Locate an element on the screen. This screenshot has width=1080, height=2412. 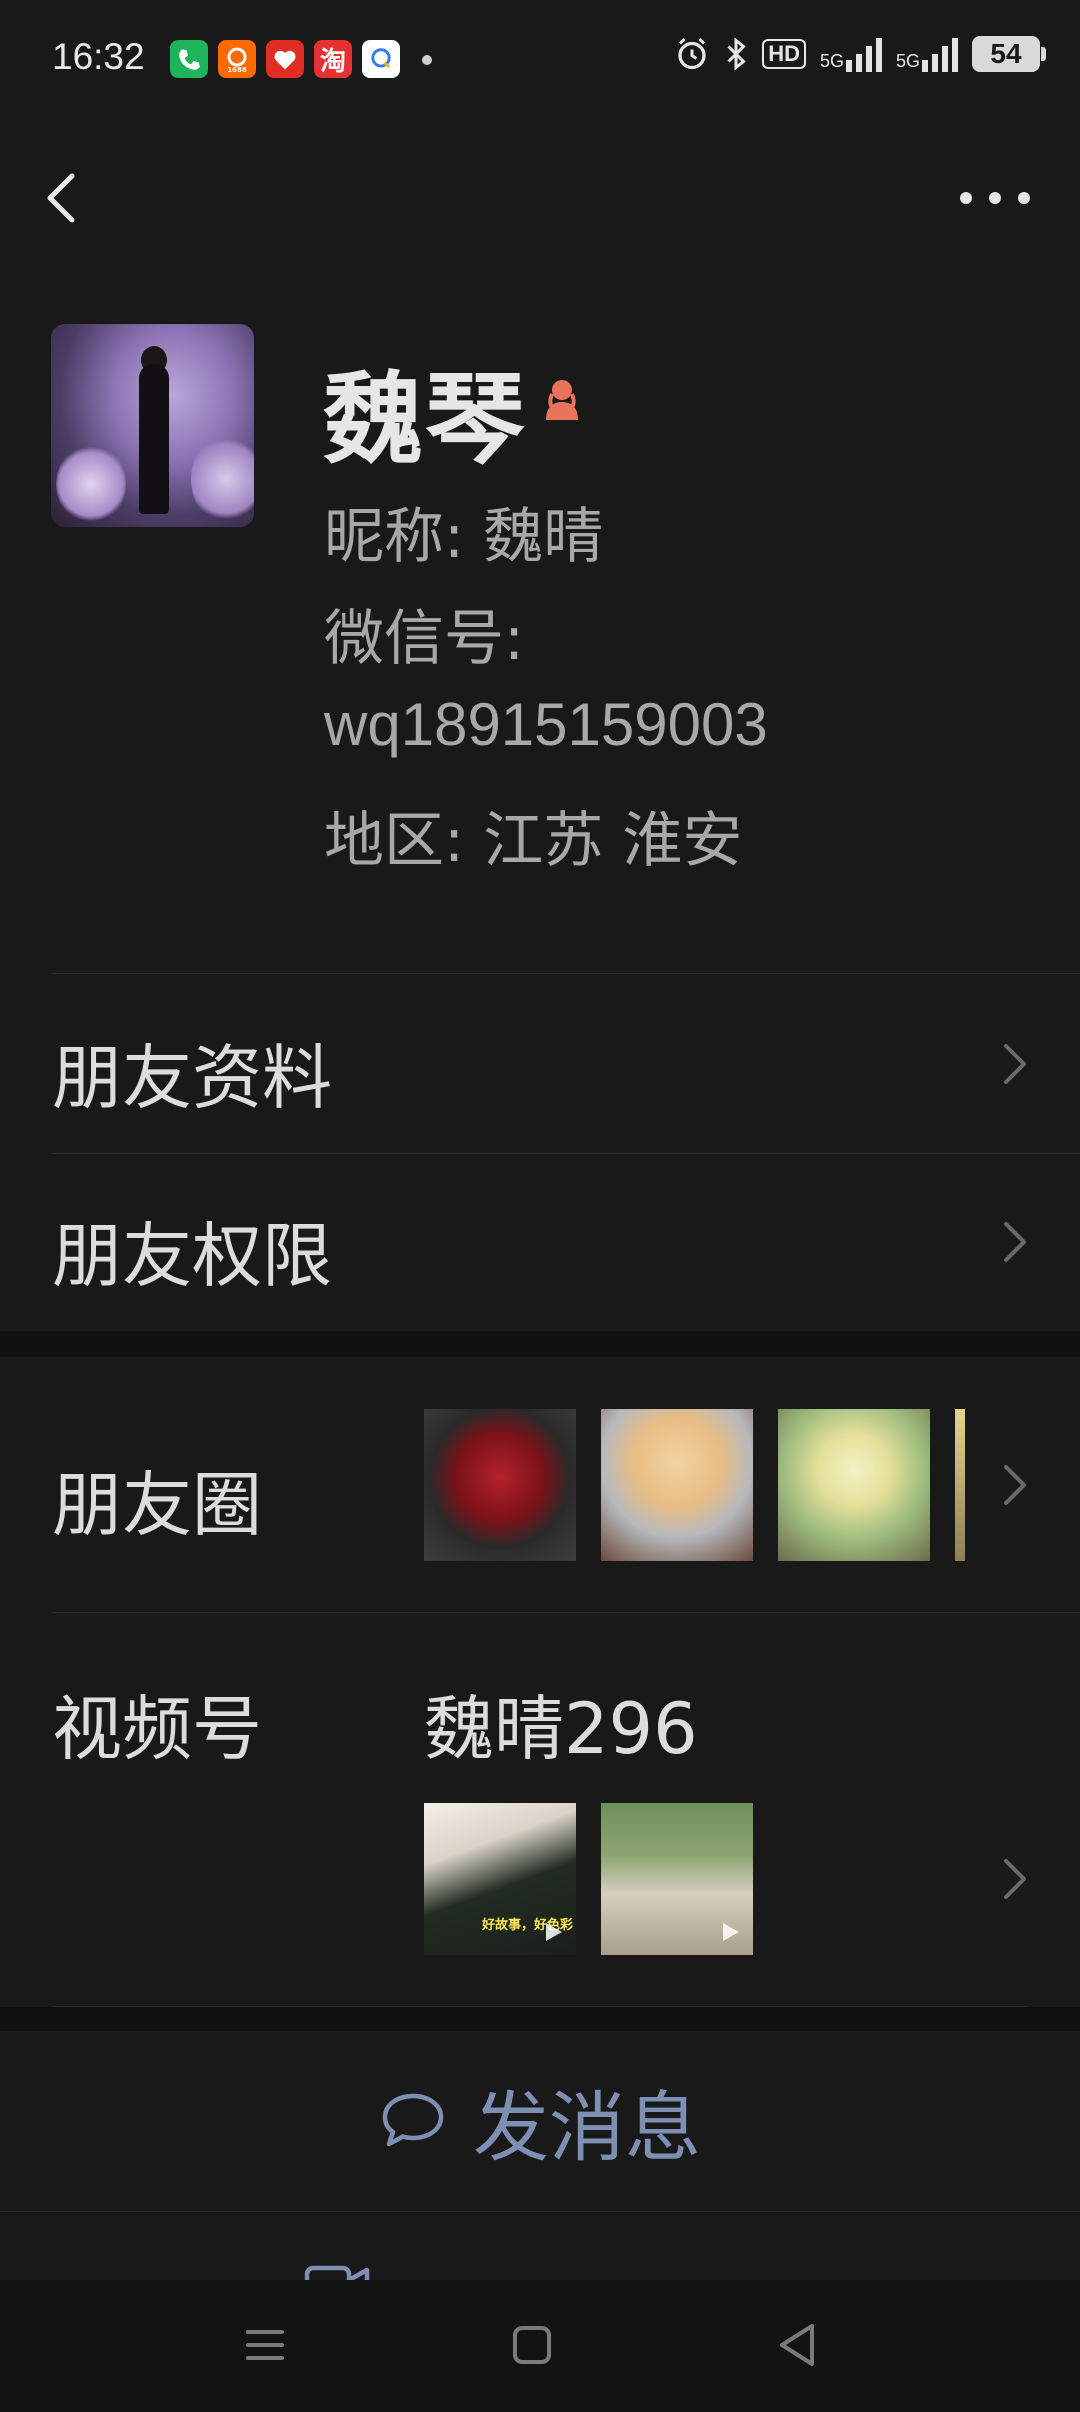
channels-label: 视频号 is located at coordinates (157, 1729).